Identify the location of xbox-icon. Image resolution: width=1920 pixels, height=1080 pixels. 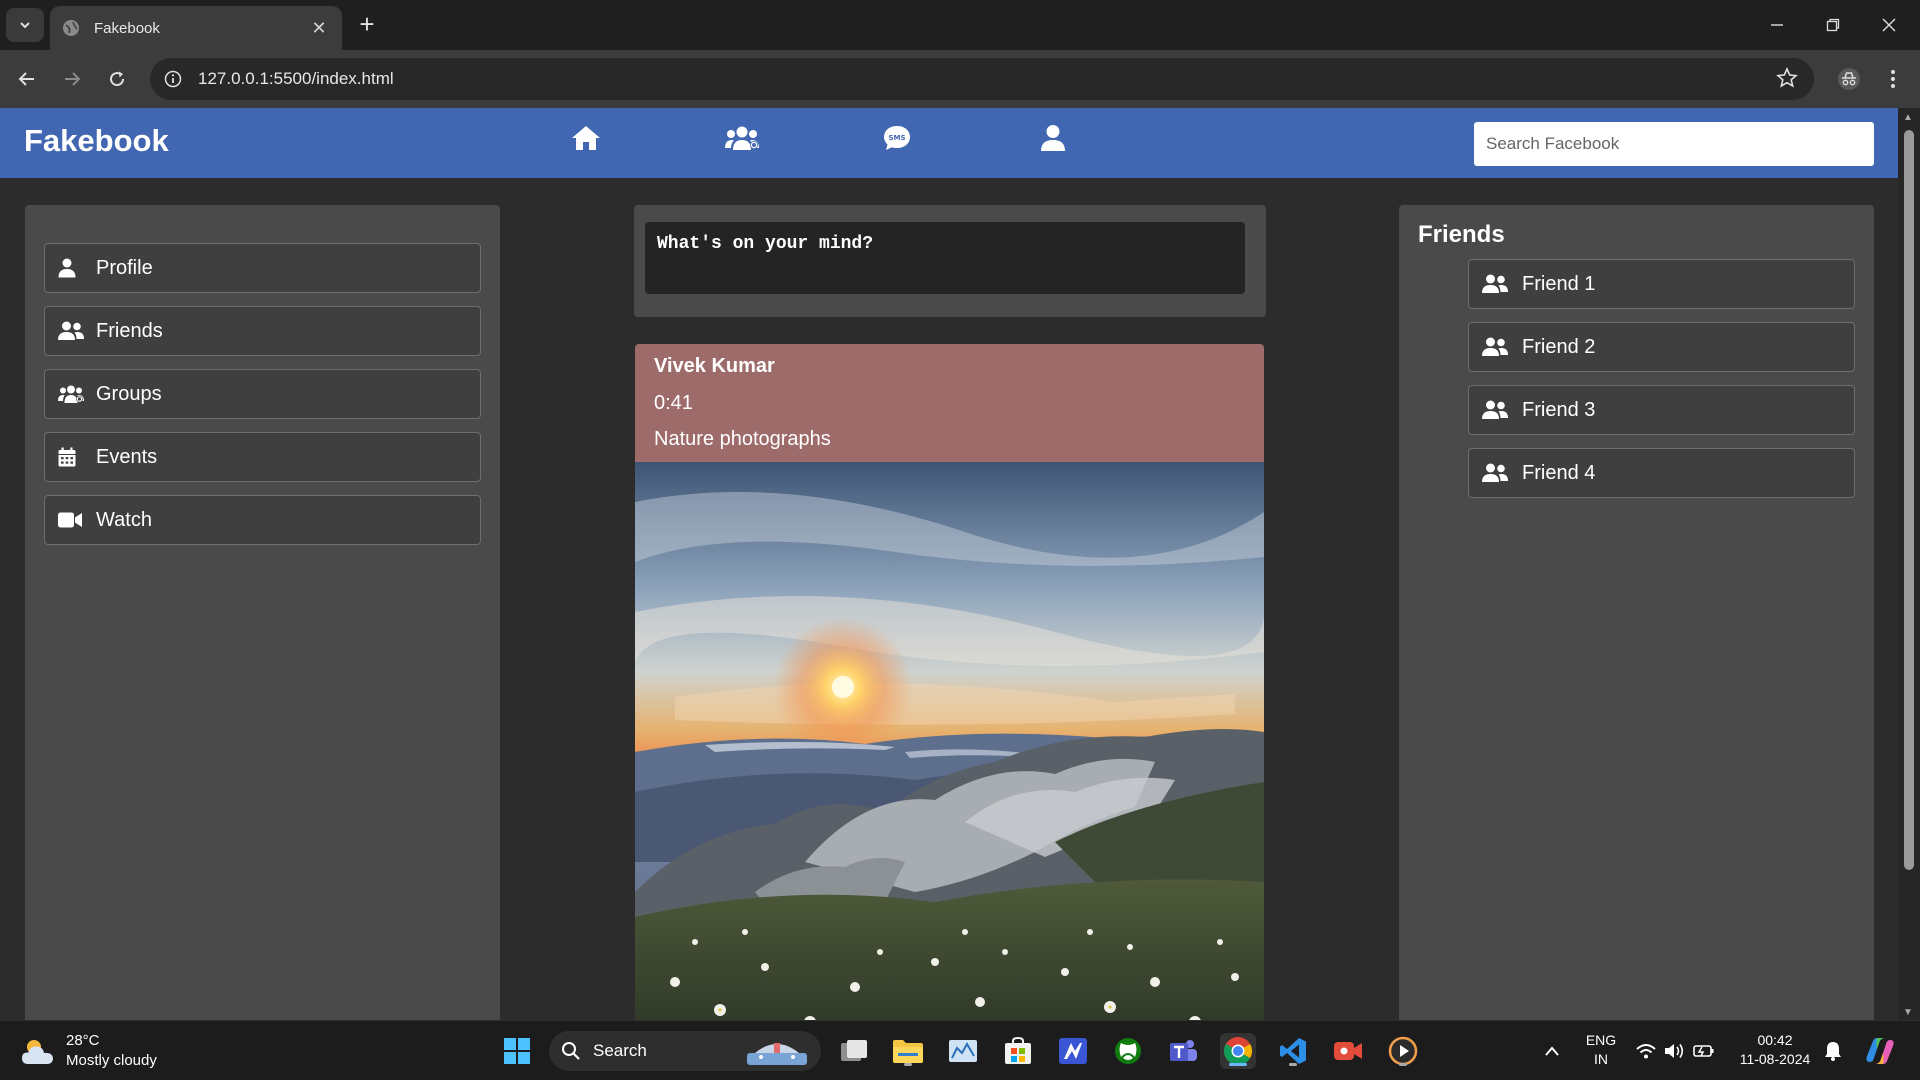
(1128, 1051).